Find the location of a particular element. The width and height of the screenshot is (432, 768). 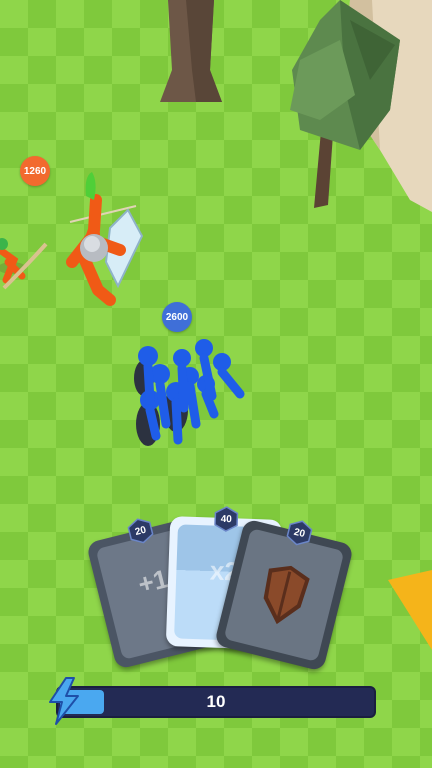

card-cost: 40 is located at coordinates (226, 519).